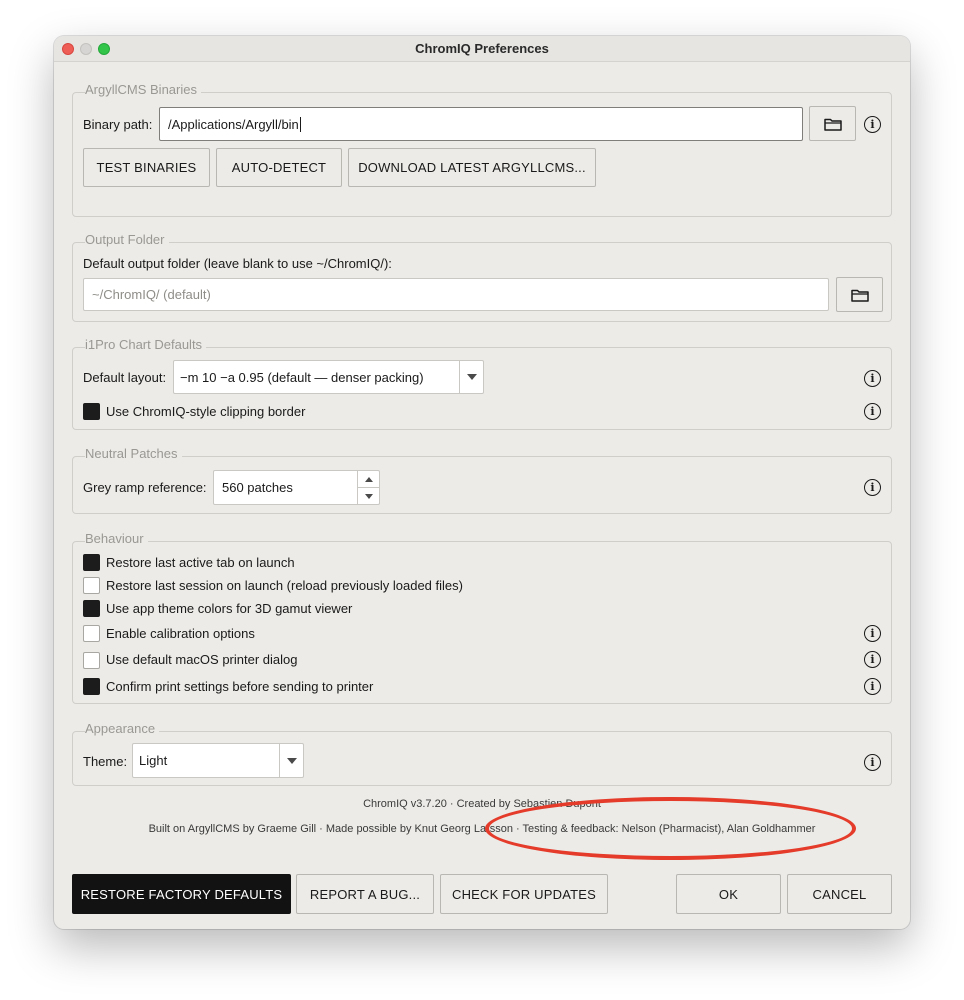  Describe the element at coordinates (91, 686) in the screenshot. I see `confirm-print-checkbox` at that location.